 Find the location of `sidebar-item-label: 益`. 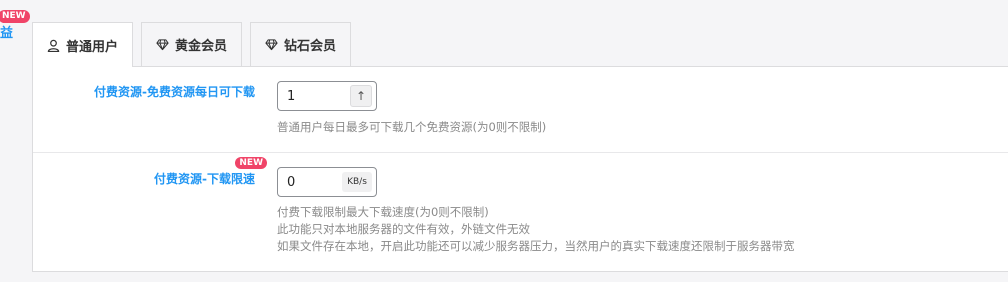

sidebar-item-label: 益 is located at coordinates (6, 31).